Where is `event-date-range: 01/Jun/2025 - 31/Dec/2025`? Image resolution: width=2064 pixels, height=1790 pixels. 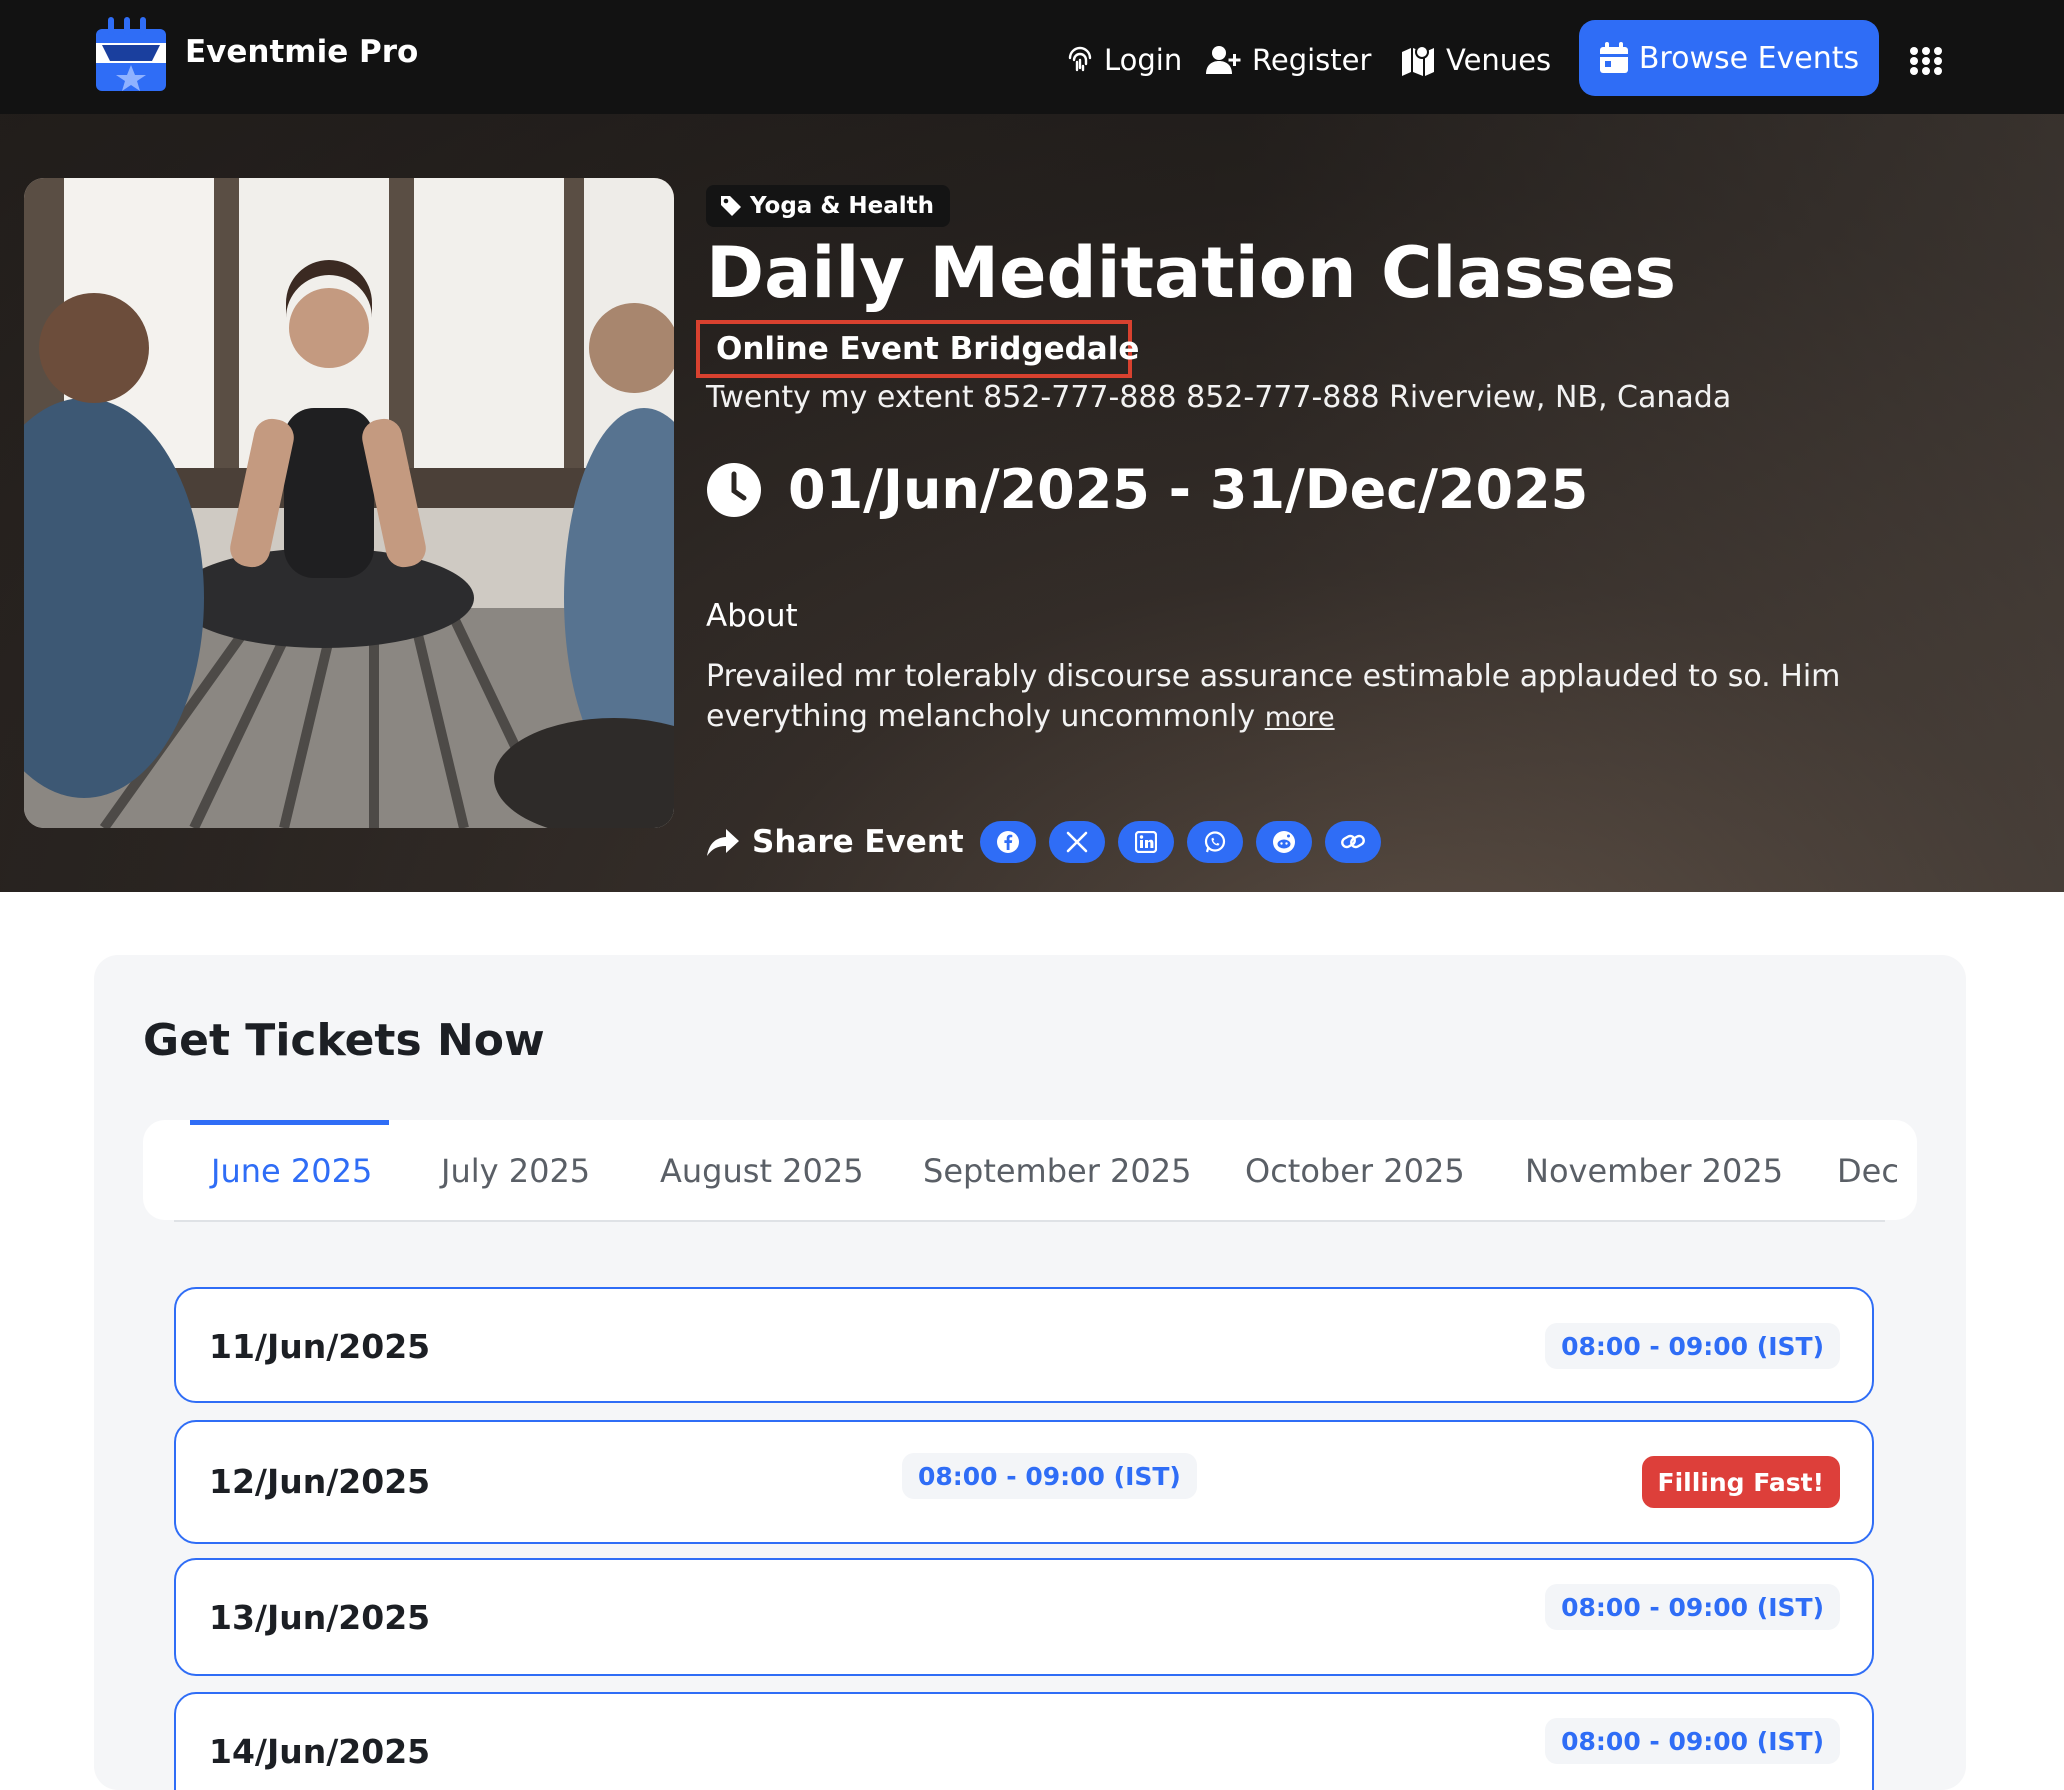 event-date-range: 01/Jun/2025 - 31/Dec/2025 is located at coordinates (1147, 489).